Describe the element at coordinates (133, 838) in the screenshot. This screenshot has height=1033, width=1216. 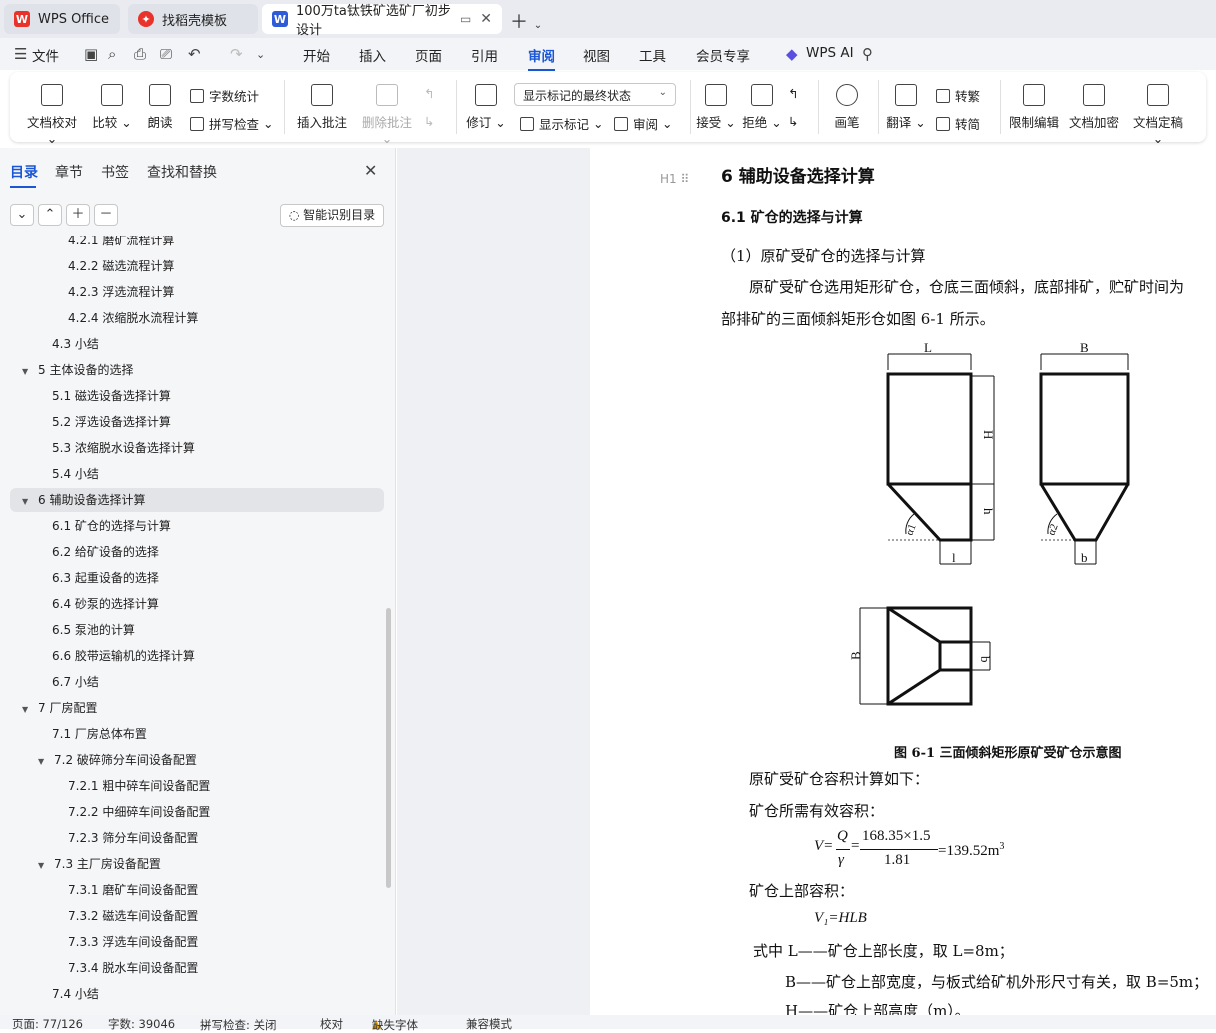
I see `toc-item: 7.2.3 筛分车间设备配置` at that location.